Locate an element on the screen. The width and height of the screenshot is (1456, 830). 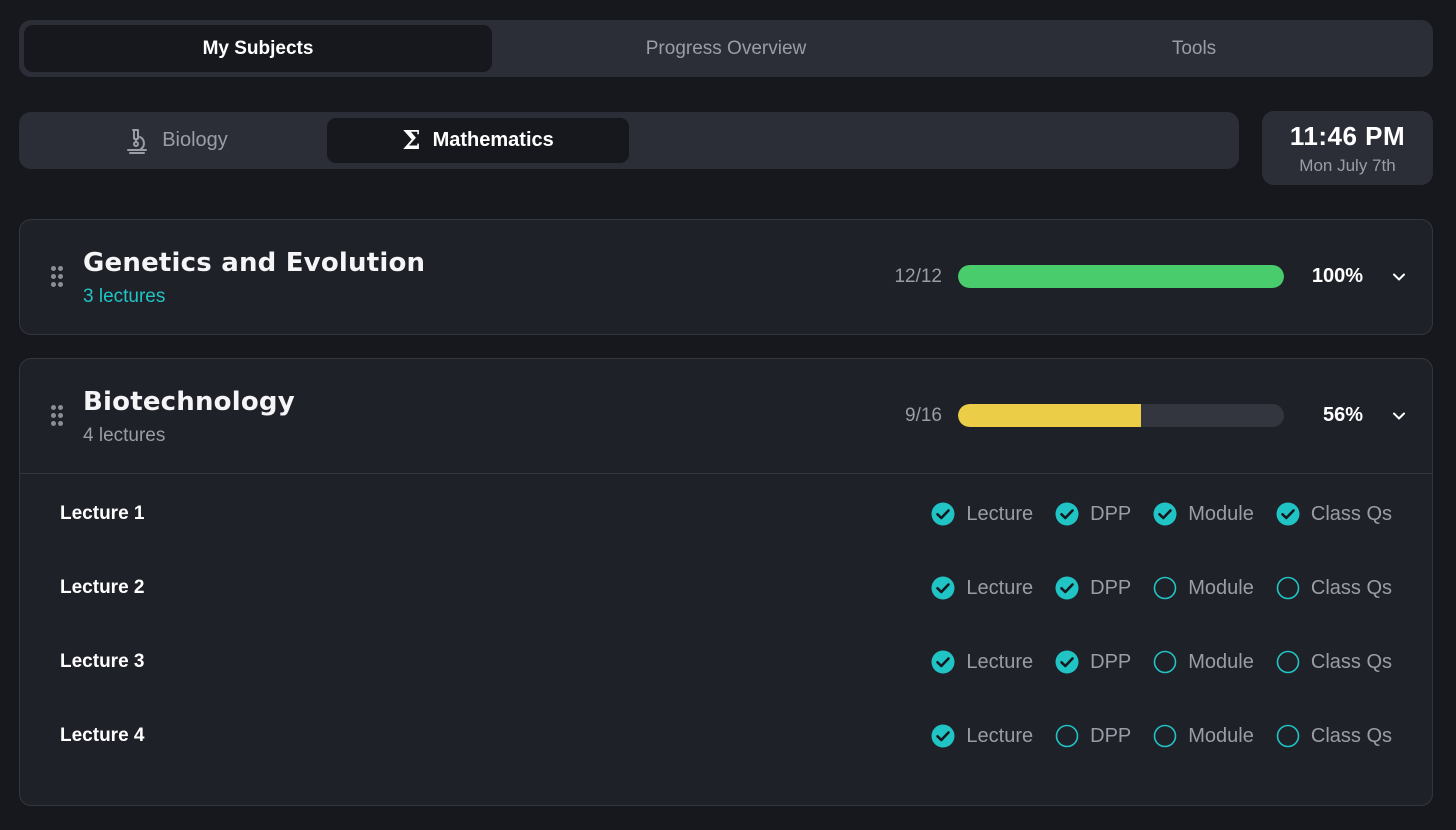
chapter-title: Genetics and Evolution is located at coordinates (254, 263).